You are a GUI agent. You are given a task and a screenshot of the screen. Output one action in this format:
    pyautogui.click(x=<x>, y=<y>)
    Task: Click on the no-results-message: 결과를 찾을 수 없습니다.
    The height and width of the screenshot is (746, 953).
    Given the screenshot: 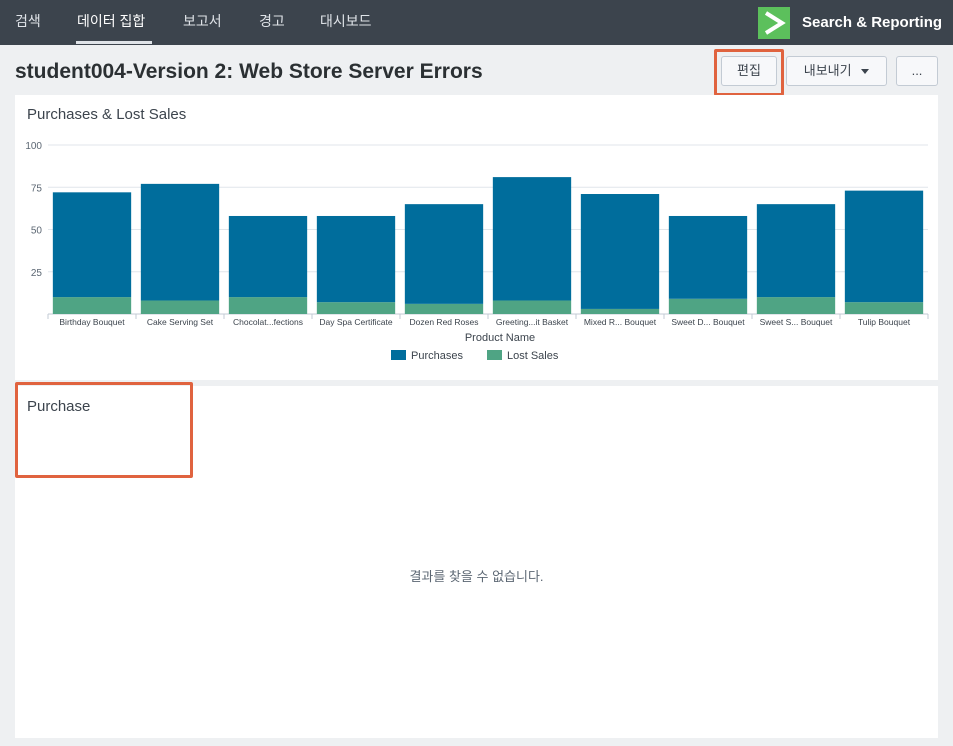 What is the action you would take?
    pyautogui.click(x=476, y=576)
    